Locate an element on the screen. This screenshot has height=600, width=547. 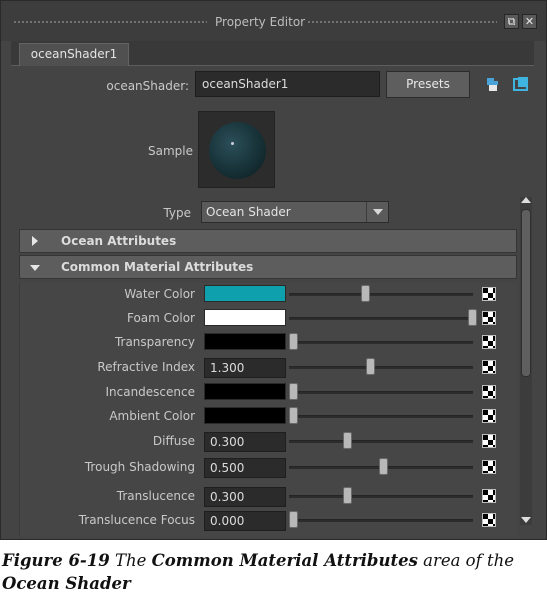
sample-sphere is located at coordinates (237, 150).